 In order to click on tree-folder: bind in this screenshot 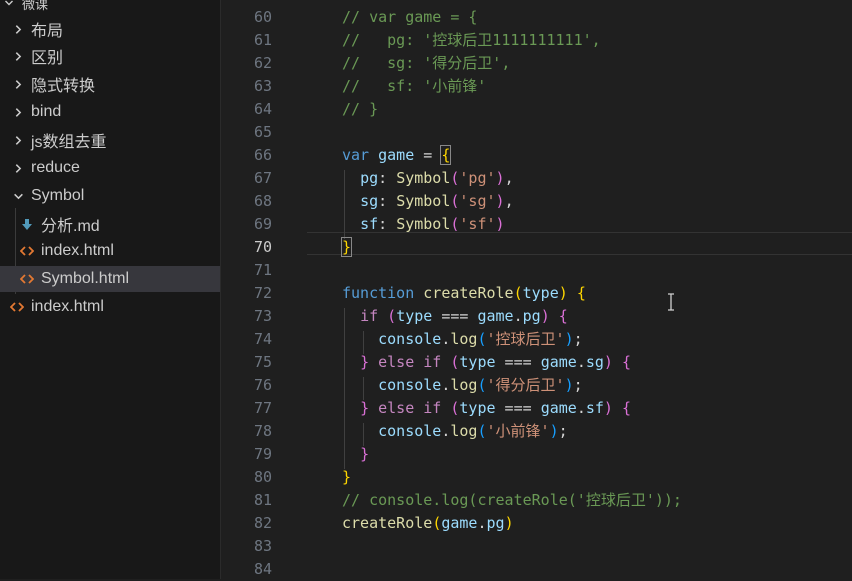, I will do `click(110, 112)`.